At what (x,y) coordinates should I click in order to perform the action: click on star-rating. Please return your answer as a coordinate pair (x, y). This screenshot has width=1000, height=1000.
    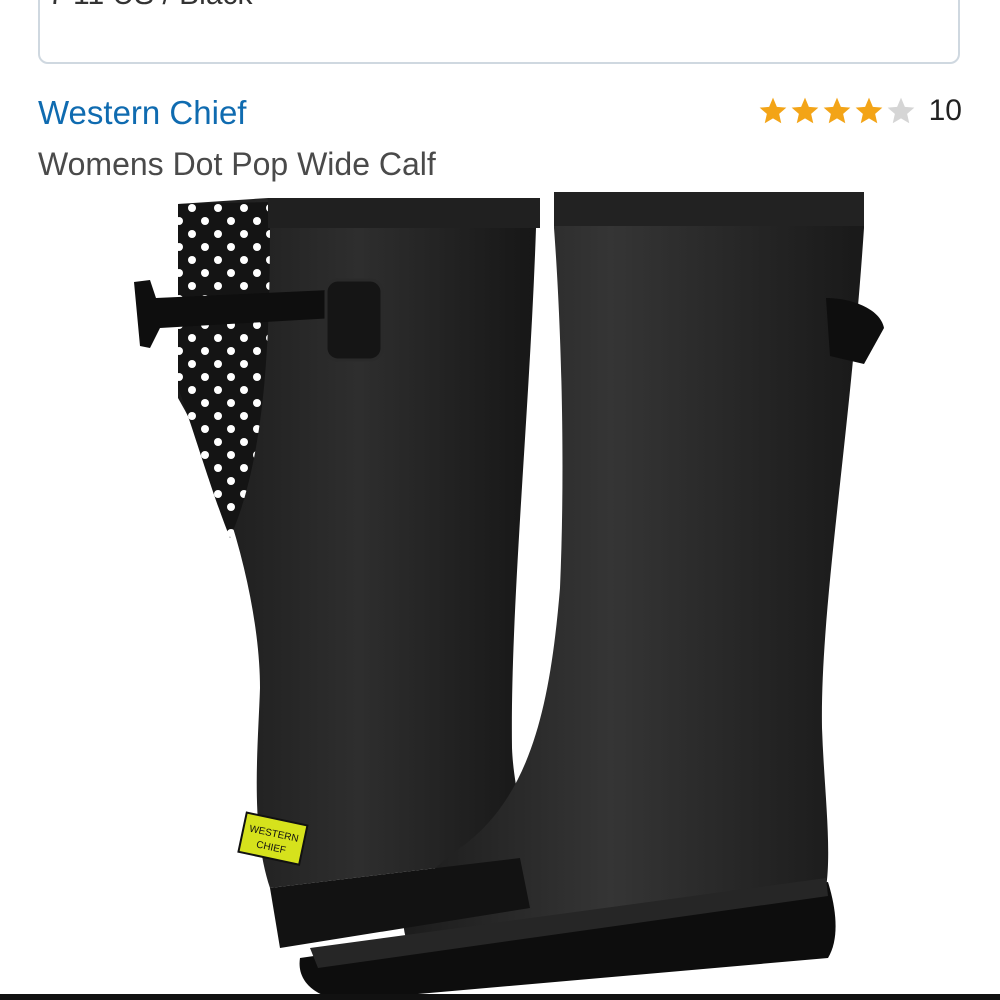
    Looking at the image, I should click on (837, 111).